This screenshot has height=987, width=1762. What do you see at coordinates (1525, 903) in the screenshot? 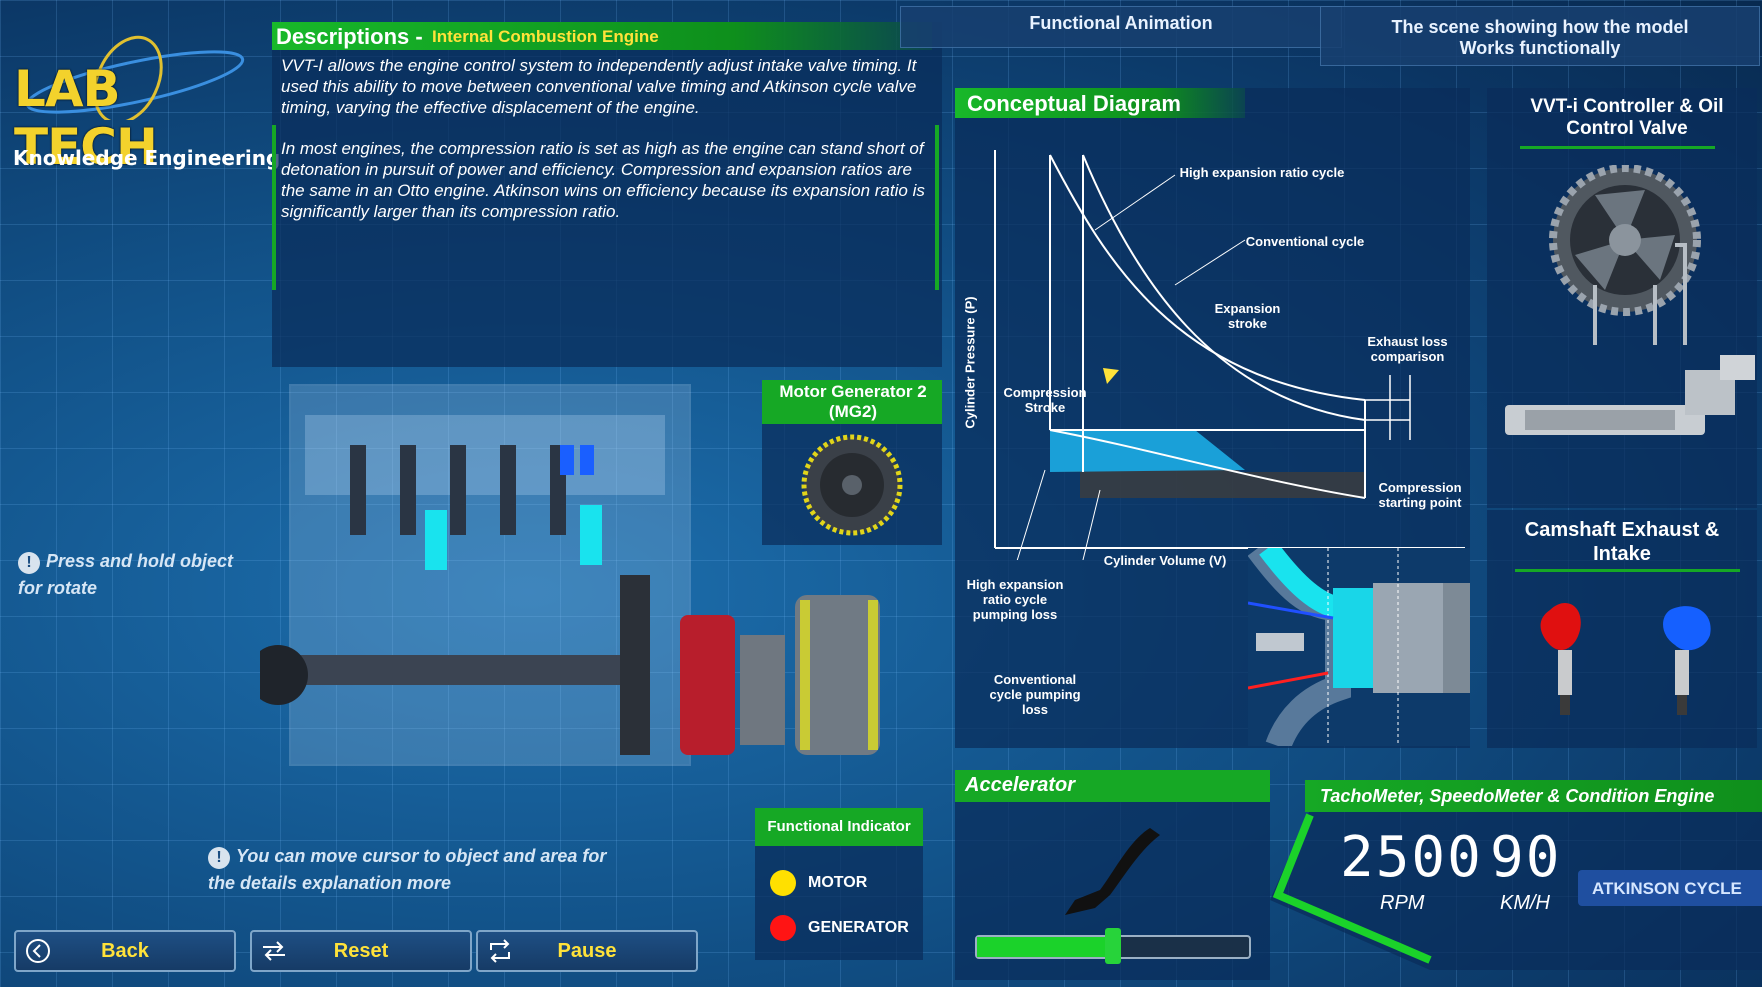
I see `speed-unit: KM/H` at bounding box center [1525, 903].